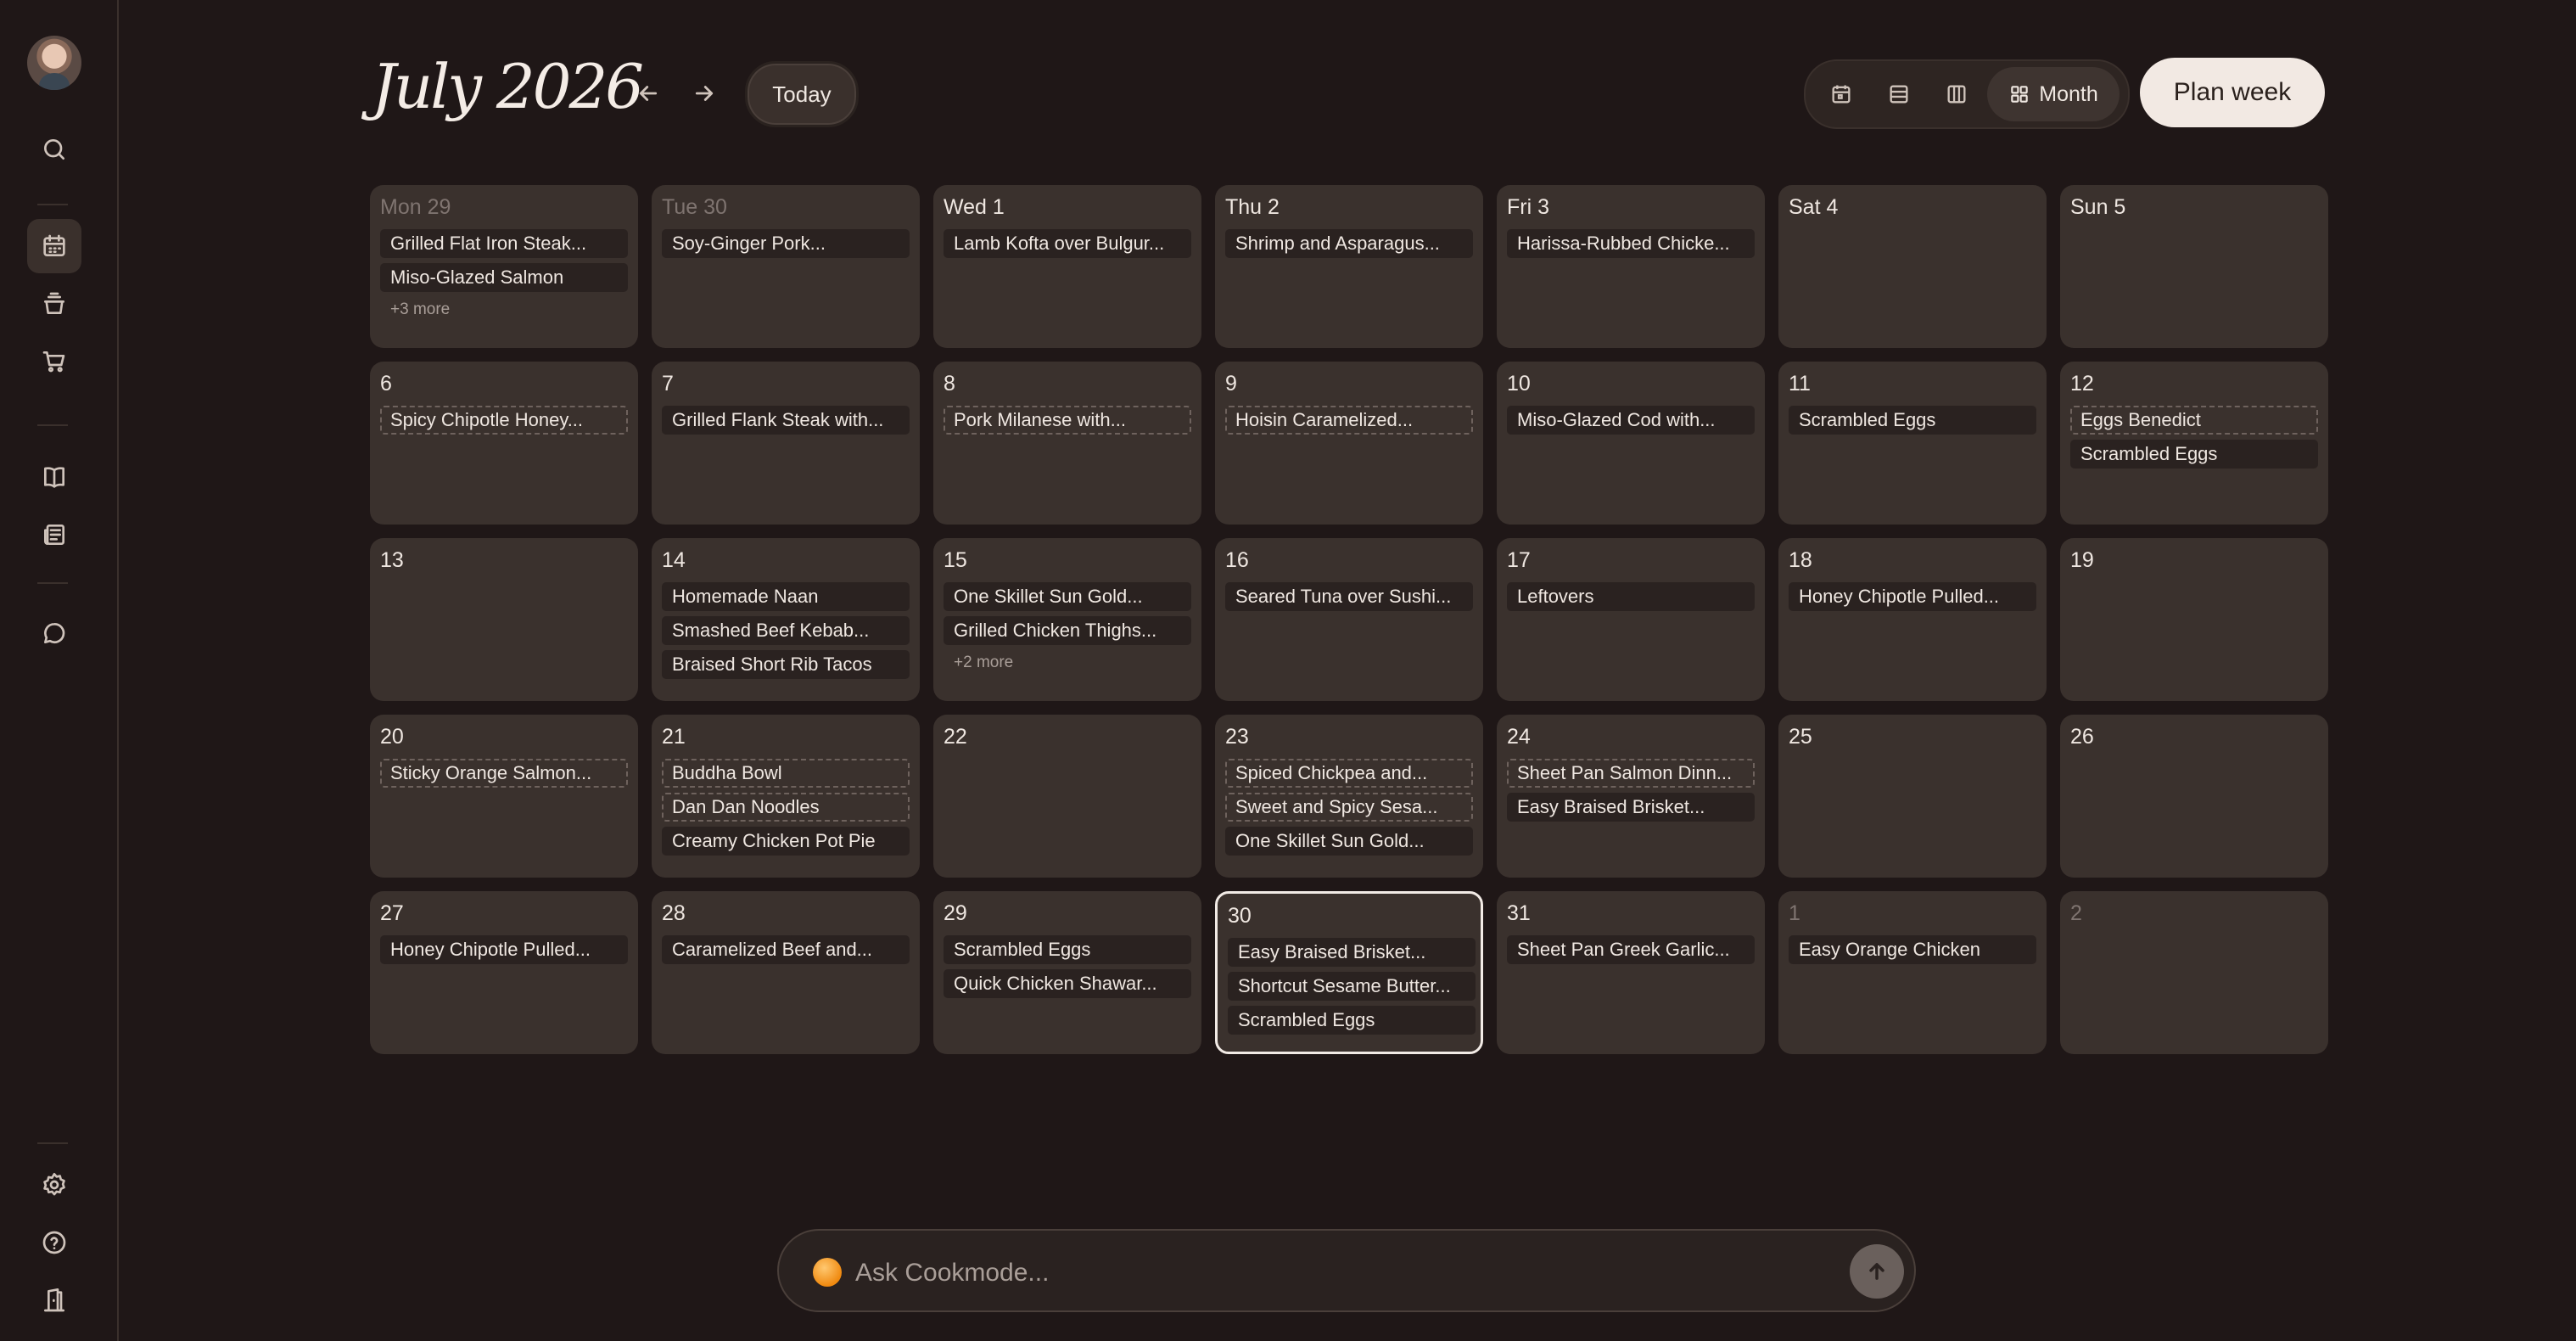 The width and height of the screenshot is (2576, 1341). I want to click on meal-item: Easy Orange Chicken, so click(1913, 949).